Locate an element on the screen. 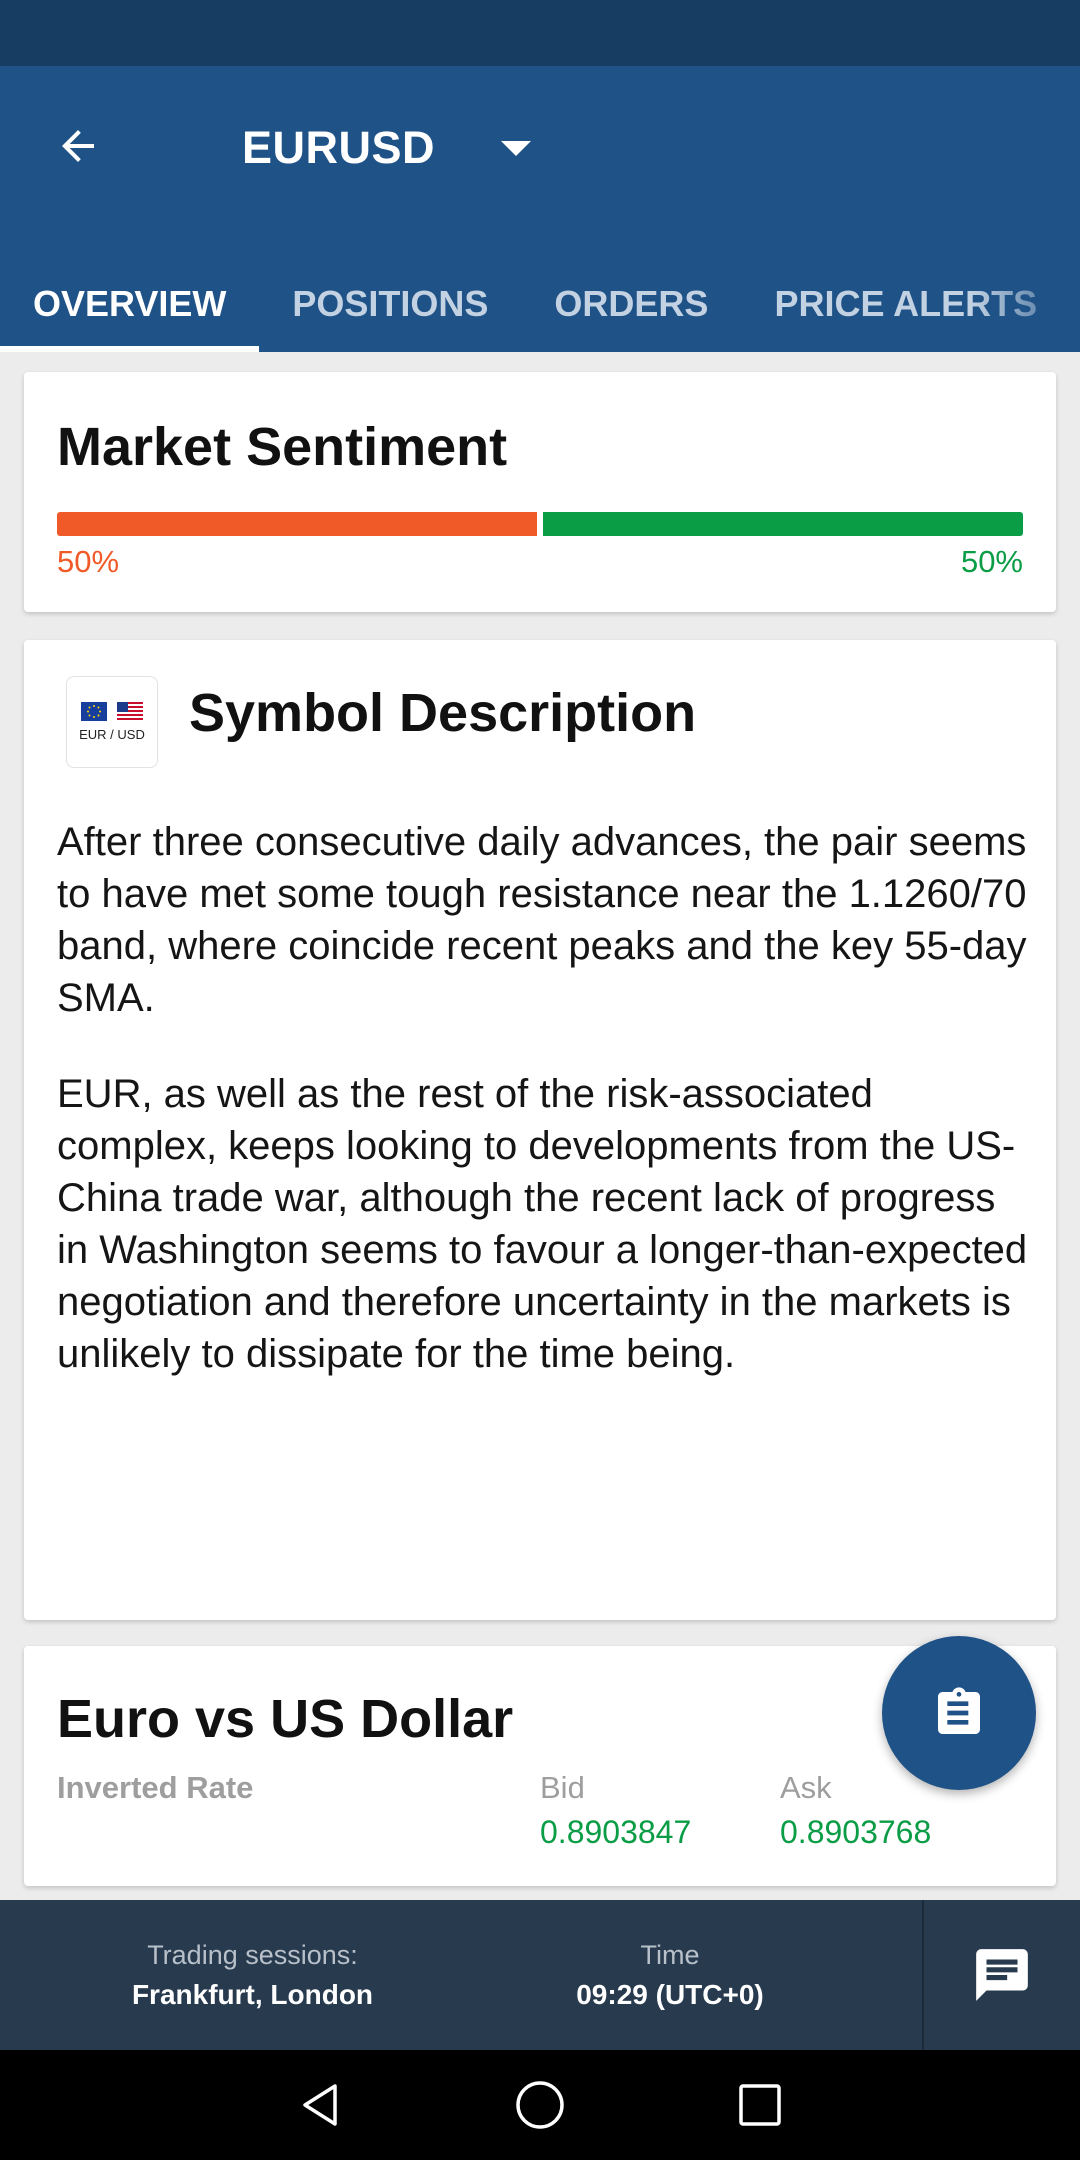  nav-back-button is located at coordinates (320, 2105).